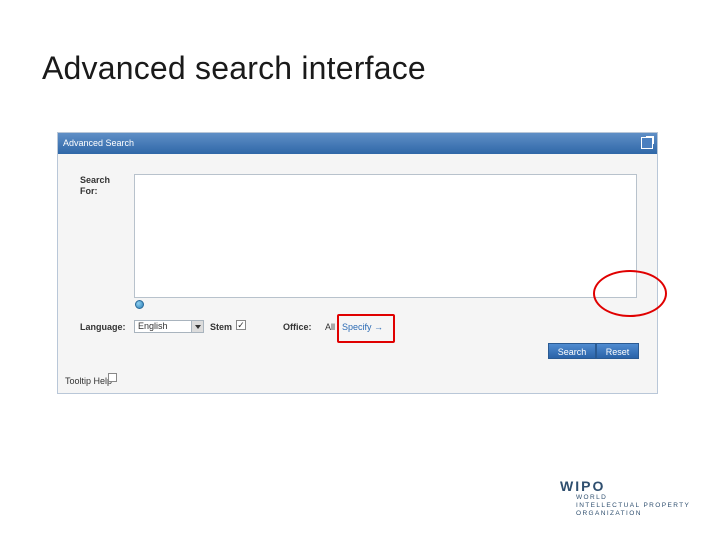 The image size is (720, 540). Describe the element at coordinates (366, 328) in the screenshot. I see `specify-highlight-annotation` at that location.